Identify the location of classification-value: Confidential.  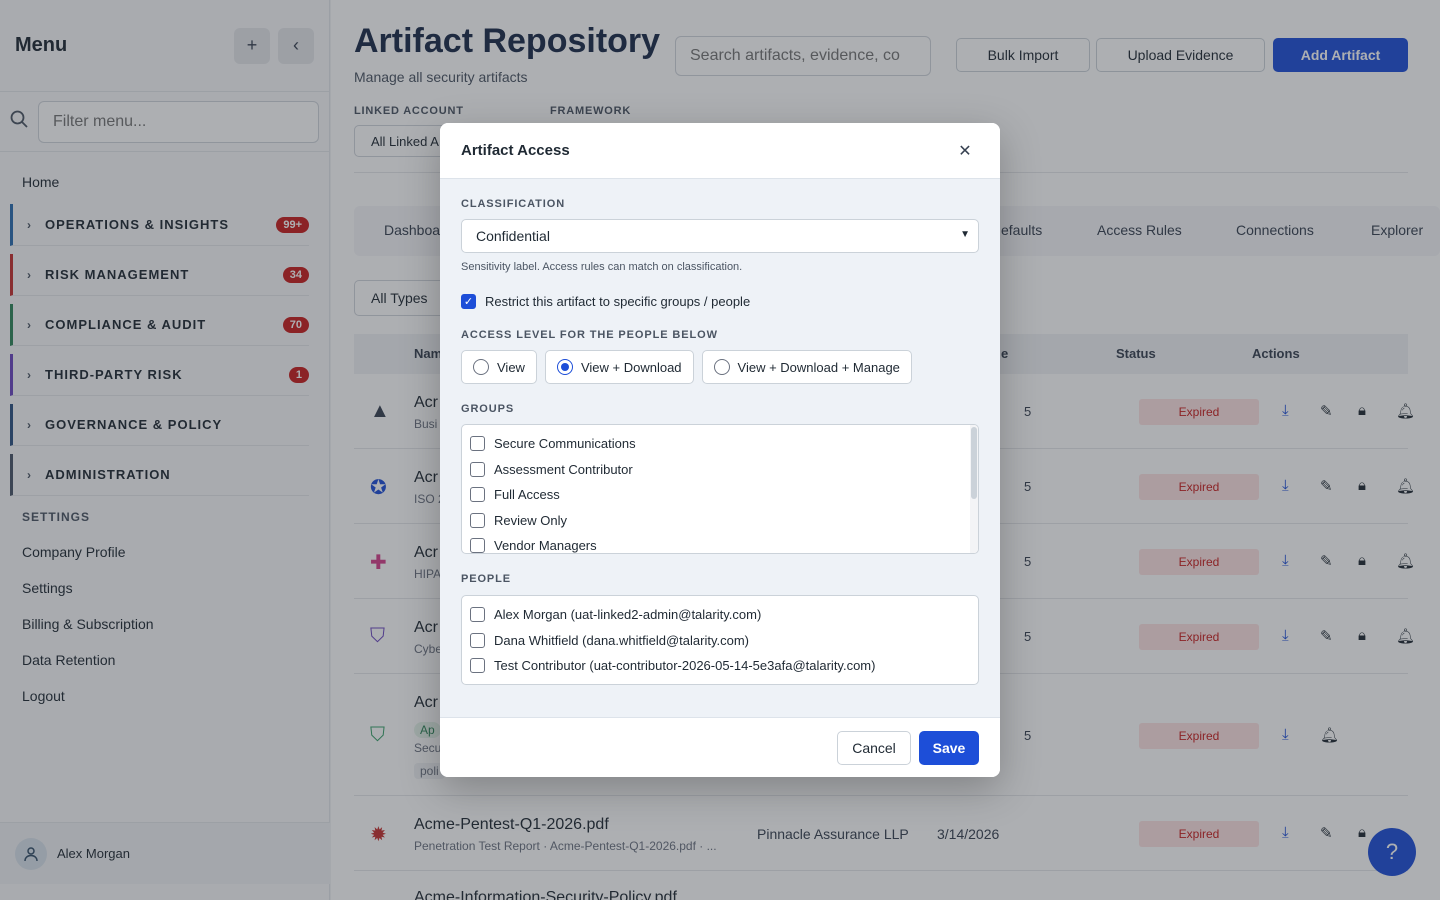
(513, 236).